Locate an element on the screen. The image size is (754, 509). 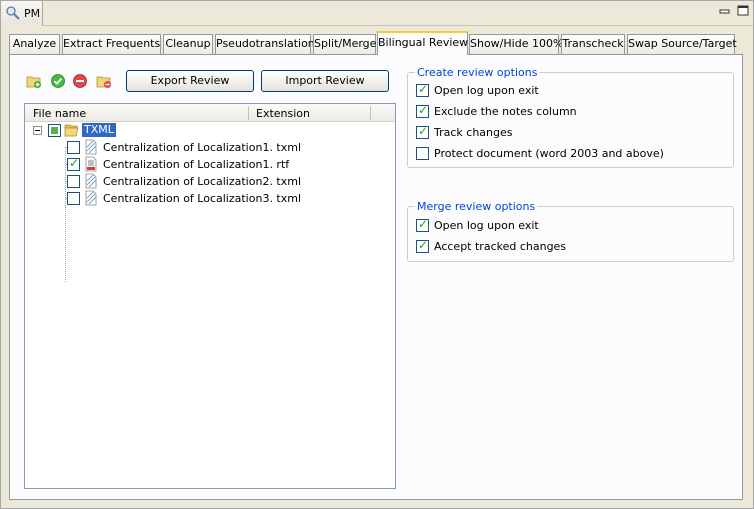
exclude-notes-checkbox is located at coordinates (422, 110).